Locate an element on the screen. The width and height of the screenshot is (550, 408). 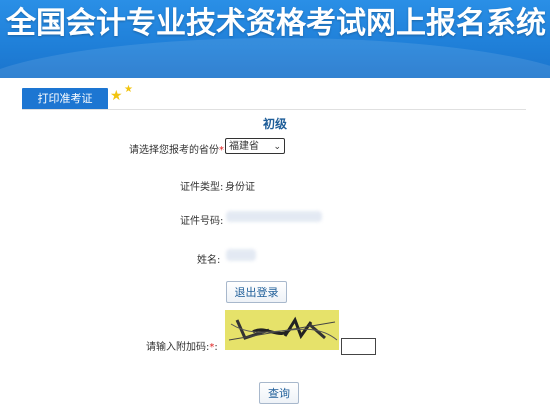
province-label: 请选择您报考的省份*: is located at coordinates (178, 148).